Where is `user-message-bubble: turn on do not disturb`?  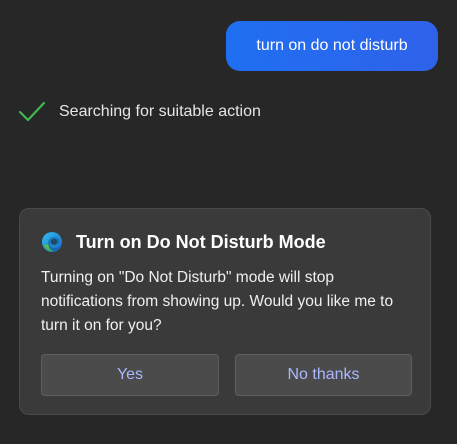 user-message-bubble: turn on do not disturb is located at coordinates (332, 46).